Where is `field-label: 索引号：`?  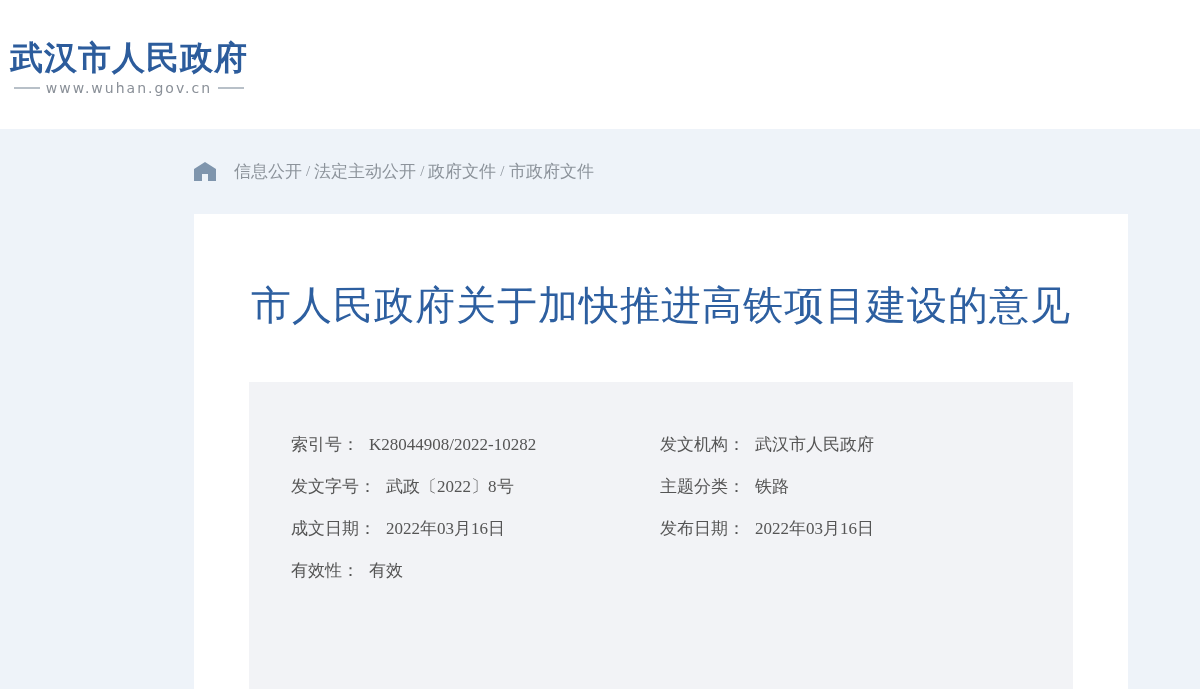 field-label: 索引号： is located at coordinates (325, 445).